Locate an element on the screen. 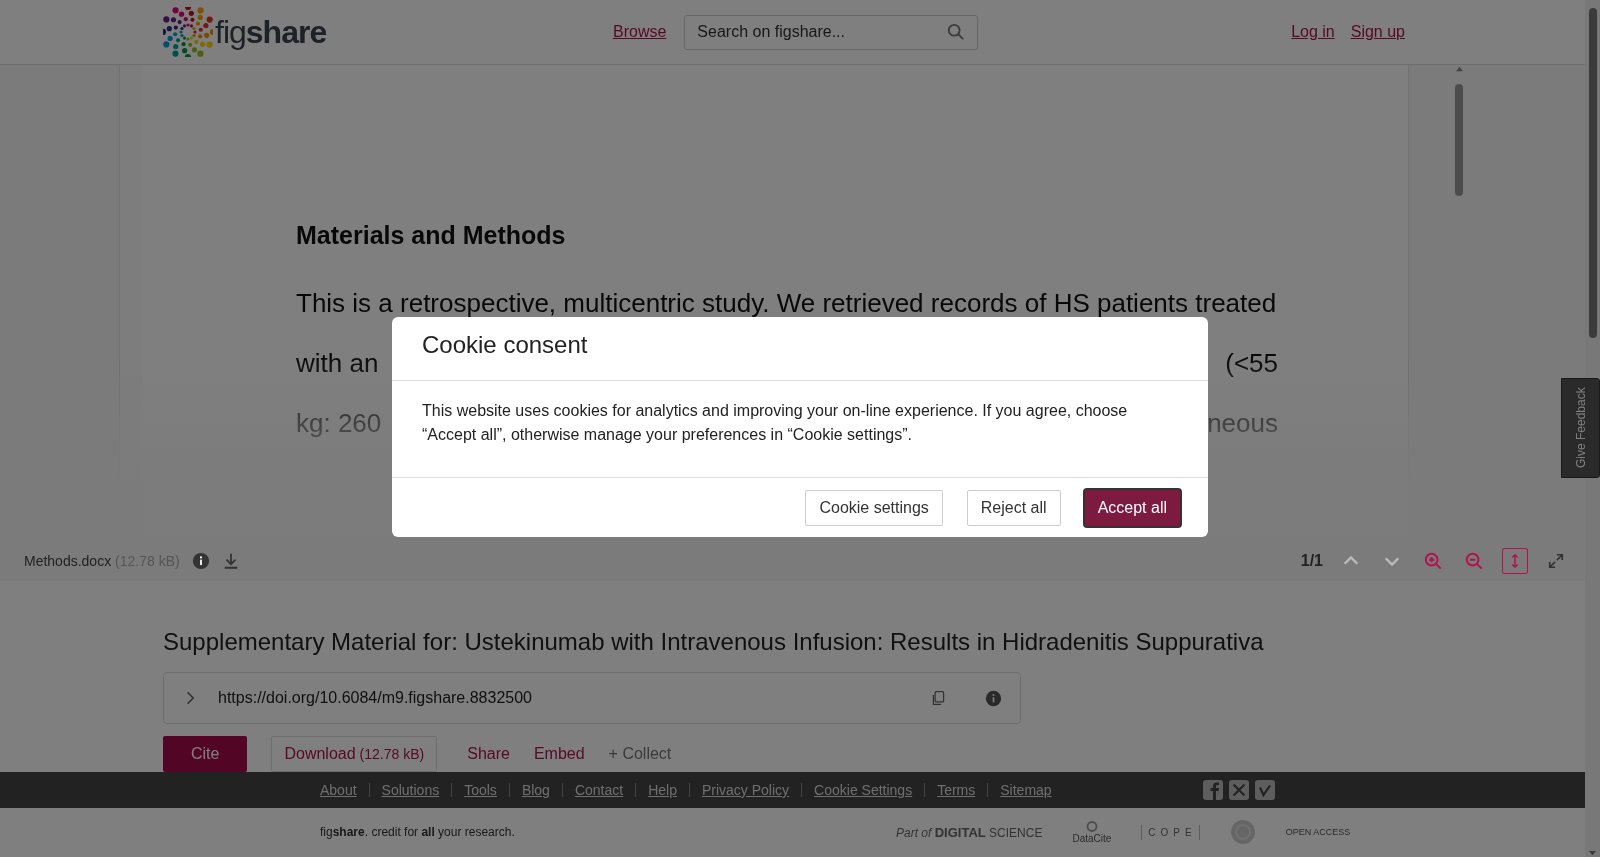 This screenshot has height=857, width=1600. auth-link: Log in is located at coordinates (1313, 32).